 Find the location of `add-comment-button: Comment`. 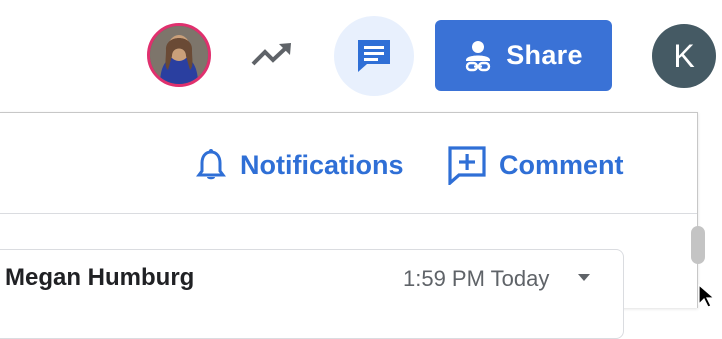

add-comment-button: Comment is located at coordinates (535, 165).